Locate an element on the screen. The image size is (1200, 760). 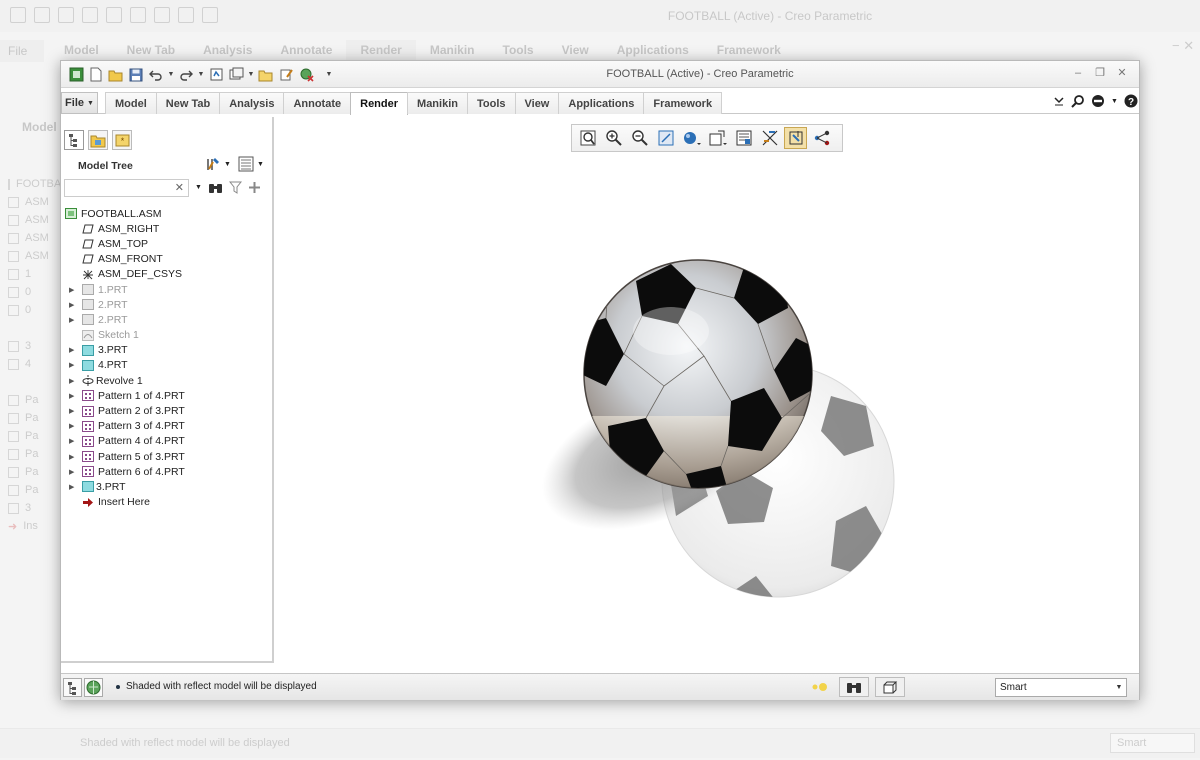
zoom-in-icon is located at coordinates (613, 138).